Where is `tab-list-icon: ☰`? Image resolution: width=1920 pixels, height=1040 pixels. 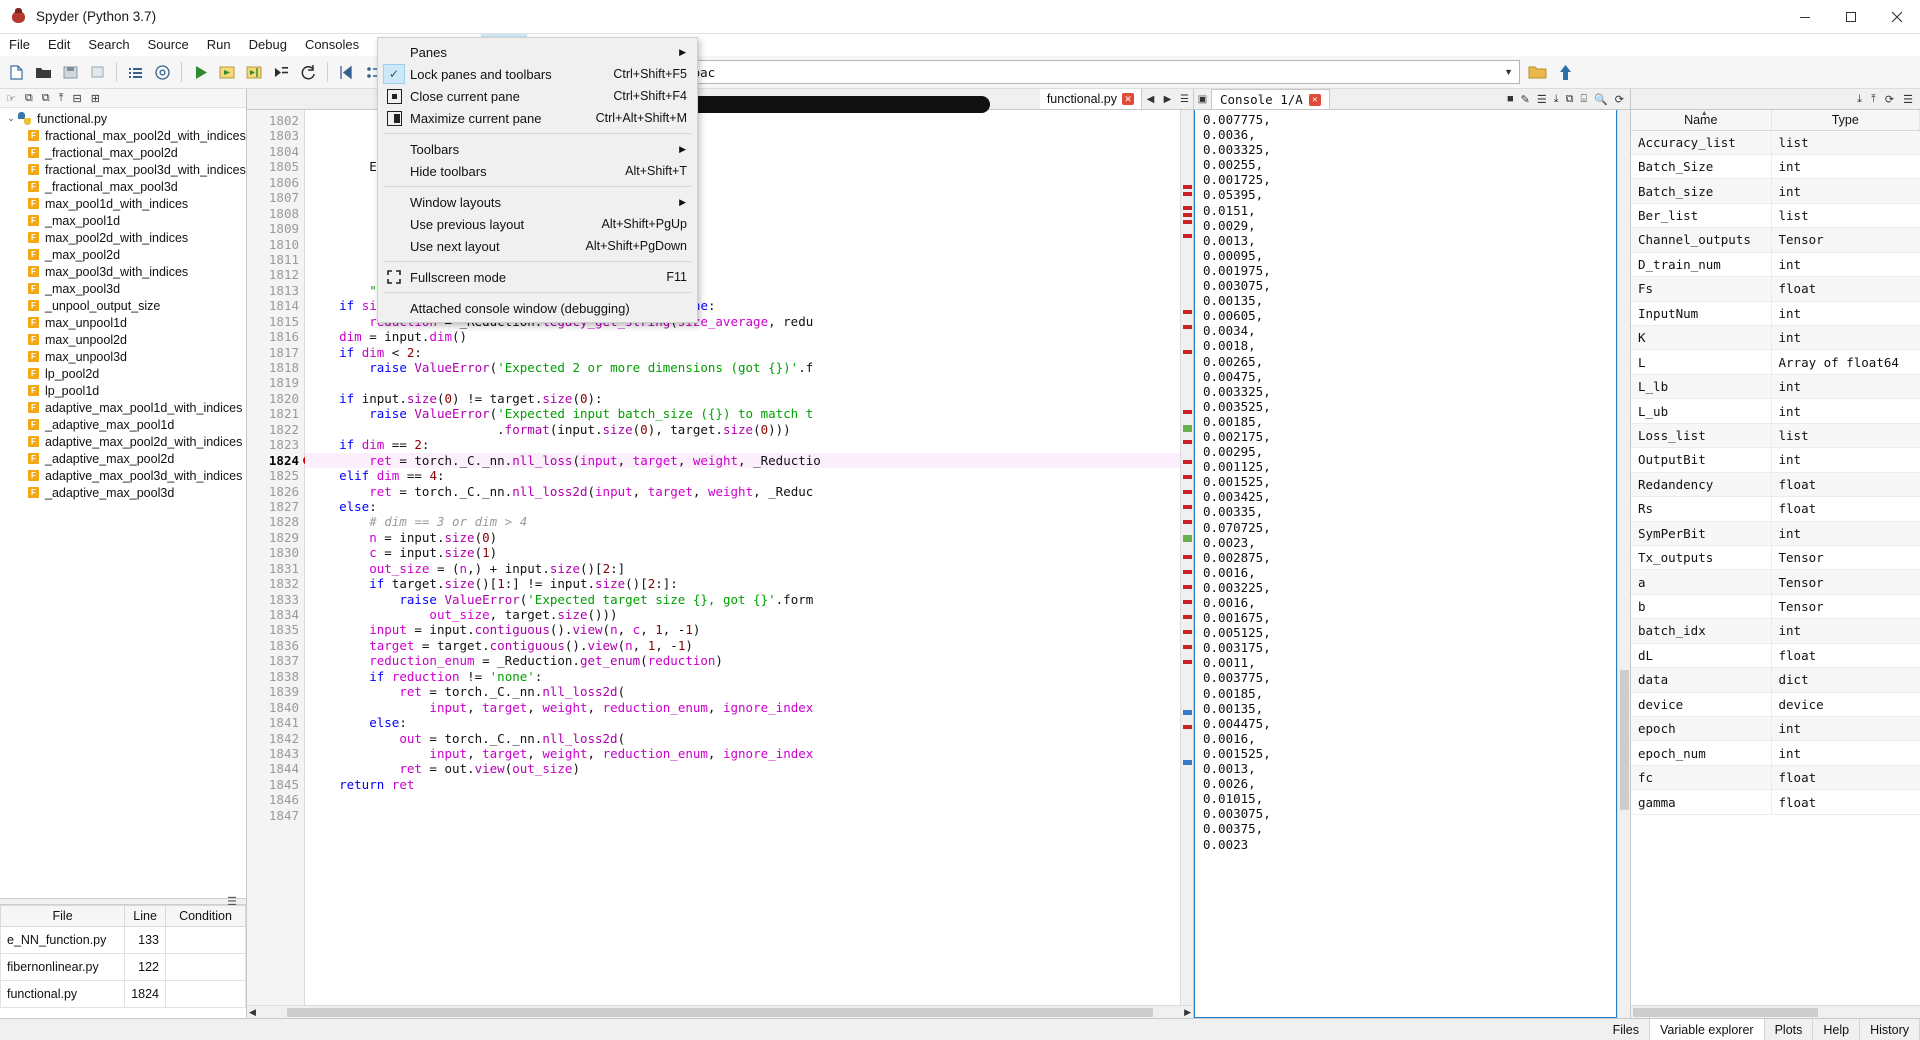 tab-list-icon: ☰ is located at coordinates (1184, 99).